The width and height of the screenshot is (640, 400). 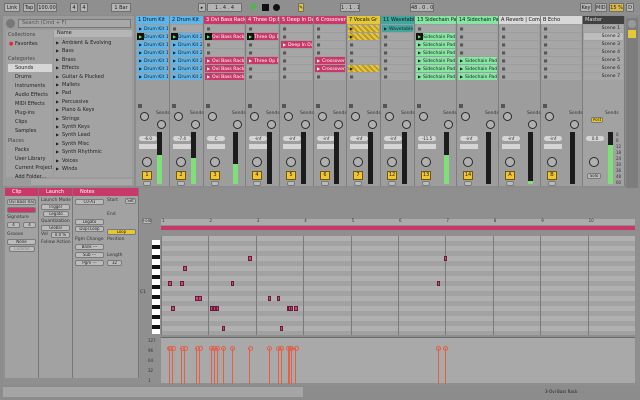 What do you see at coordinates (55, 207) in the screenshot?
I see `launch-mode-select: Trigger` at bounding box center [55, 207].